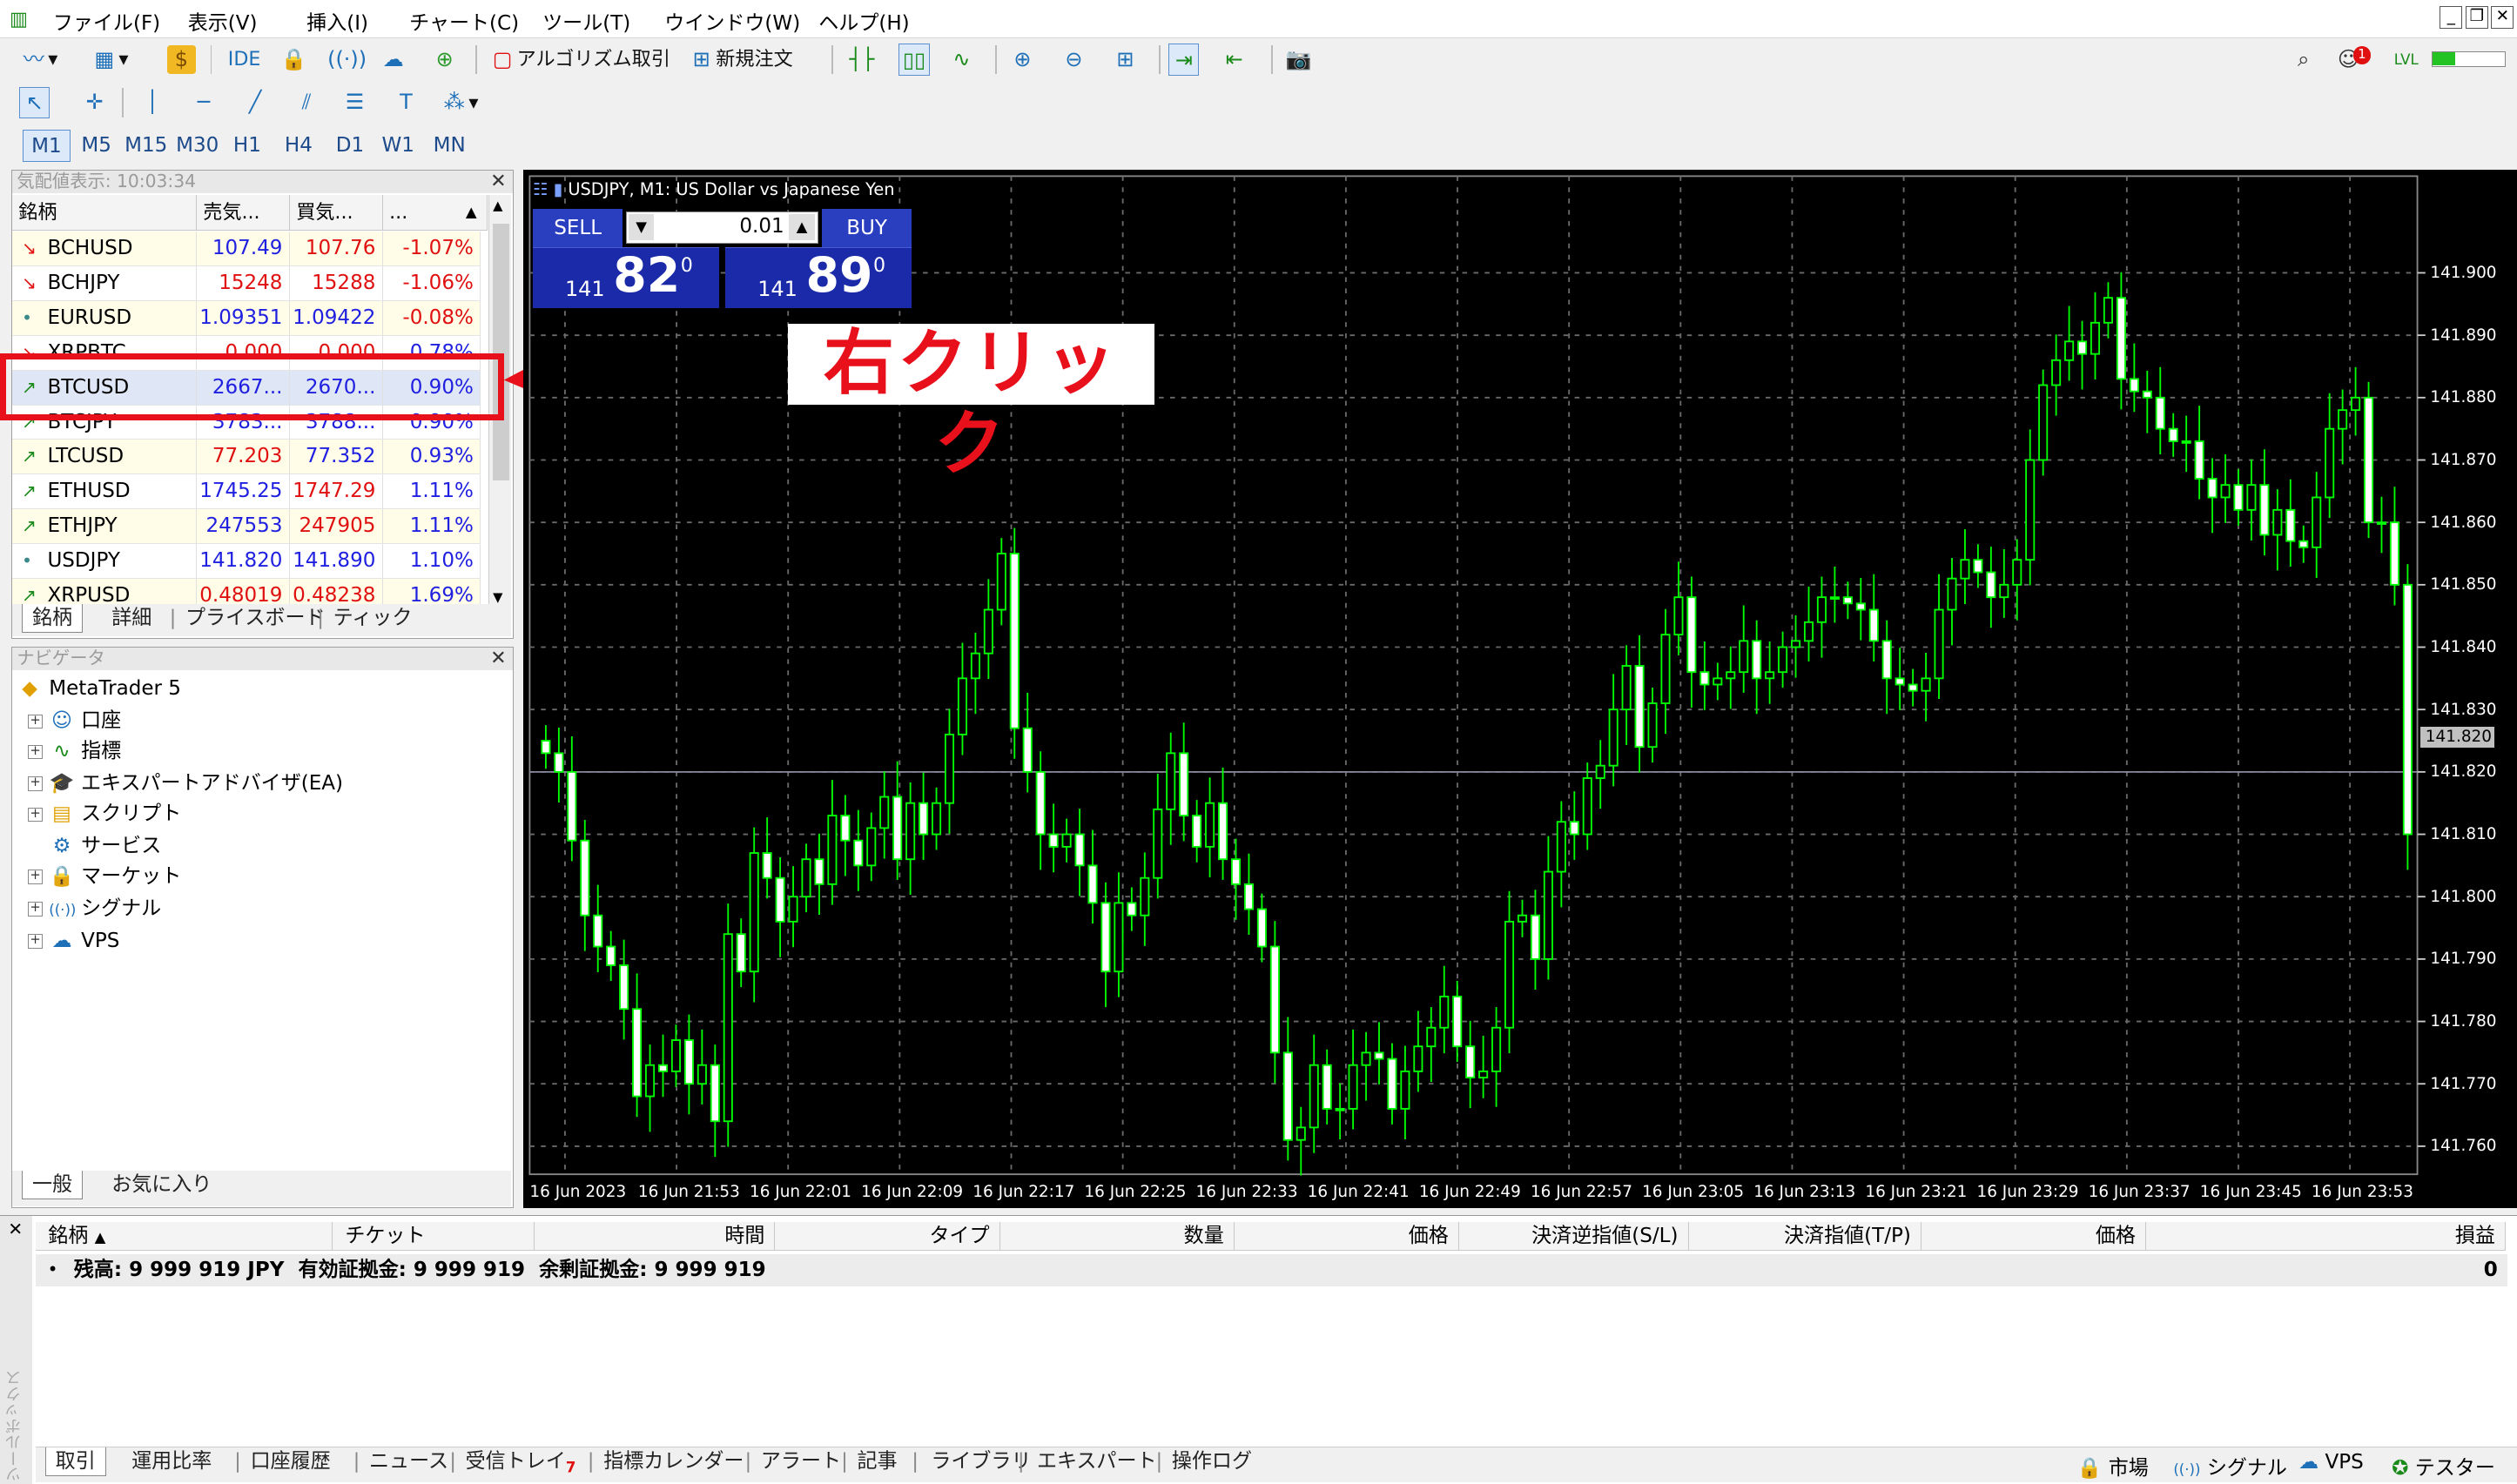 The width and height of the screenshot is (2517, 1484). Describe the element at coordinates (802, 227) in the screenshot. I see `volume-up-icon: ▲` at that location.